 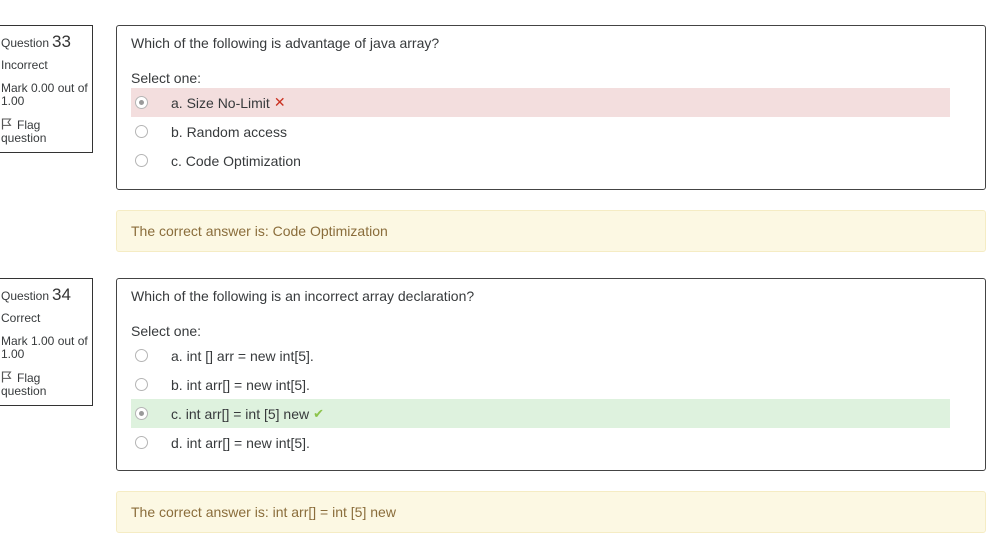 What do you see at coordinates (242, 355) in the screenshot?
I see `option-label: a. int [] arr = new int[5].` at bounding box center [242, 355].